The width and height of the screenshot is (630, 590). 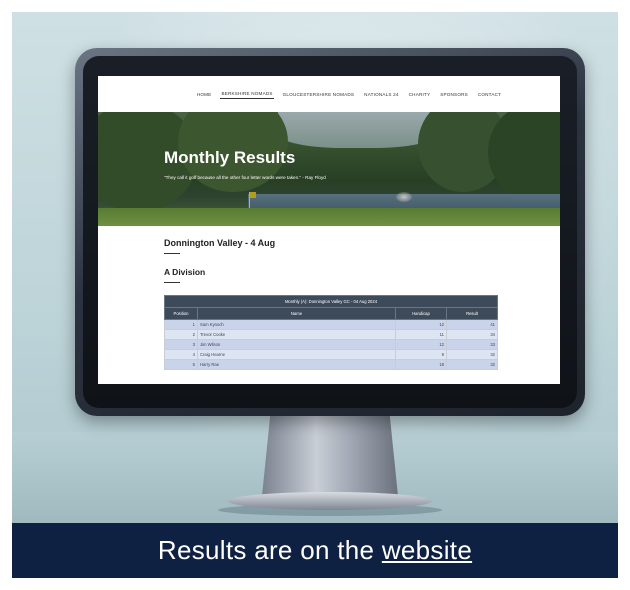 I want to click on cell-name: Craig Hearne, so click(x=296, y=354).